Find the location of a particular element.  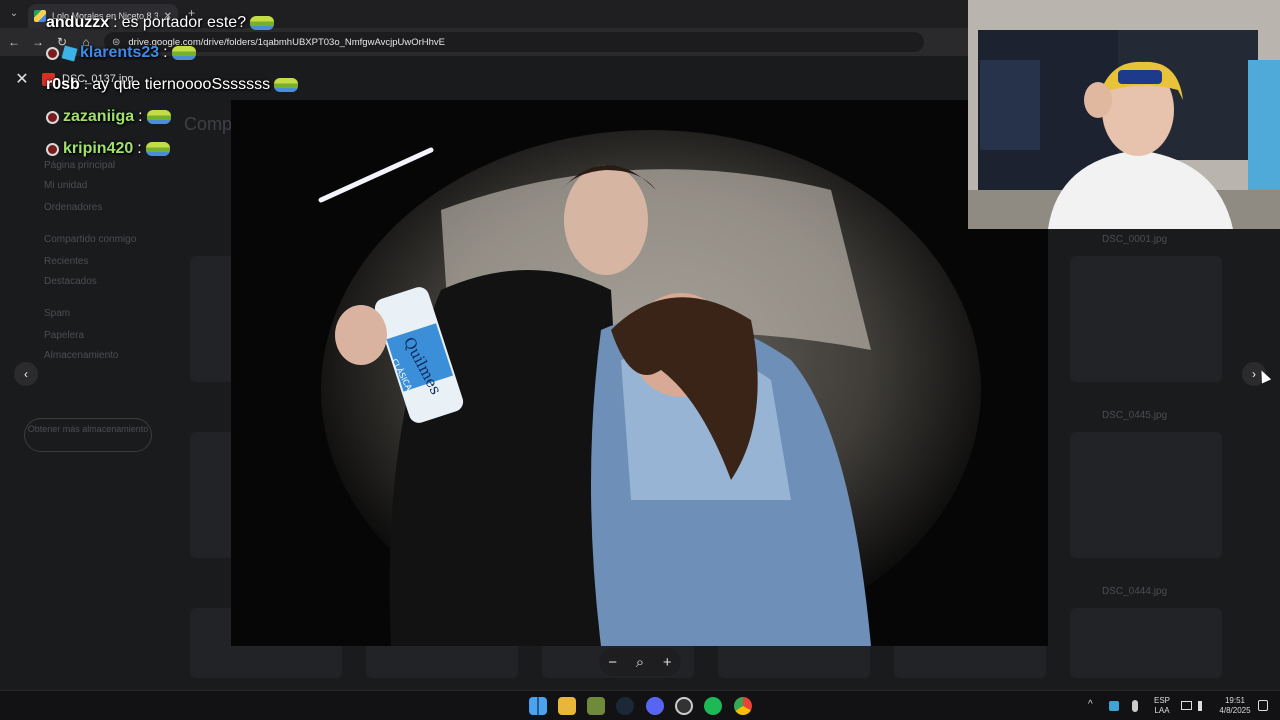

keyboard-layout: LAA is located at coordinates (1162, 710).